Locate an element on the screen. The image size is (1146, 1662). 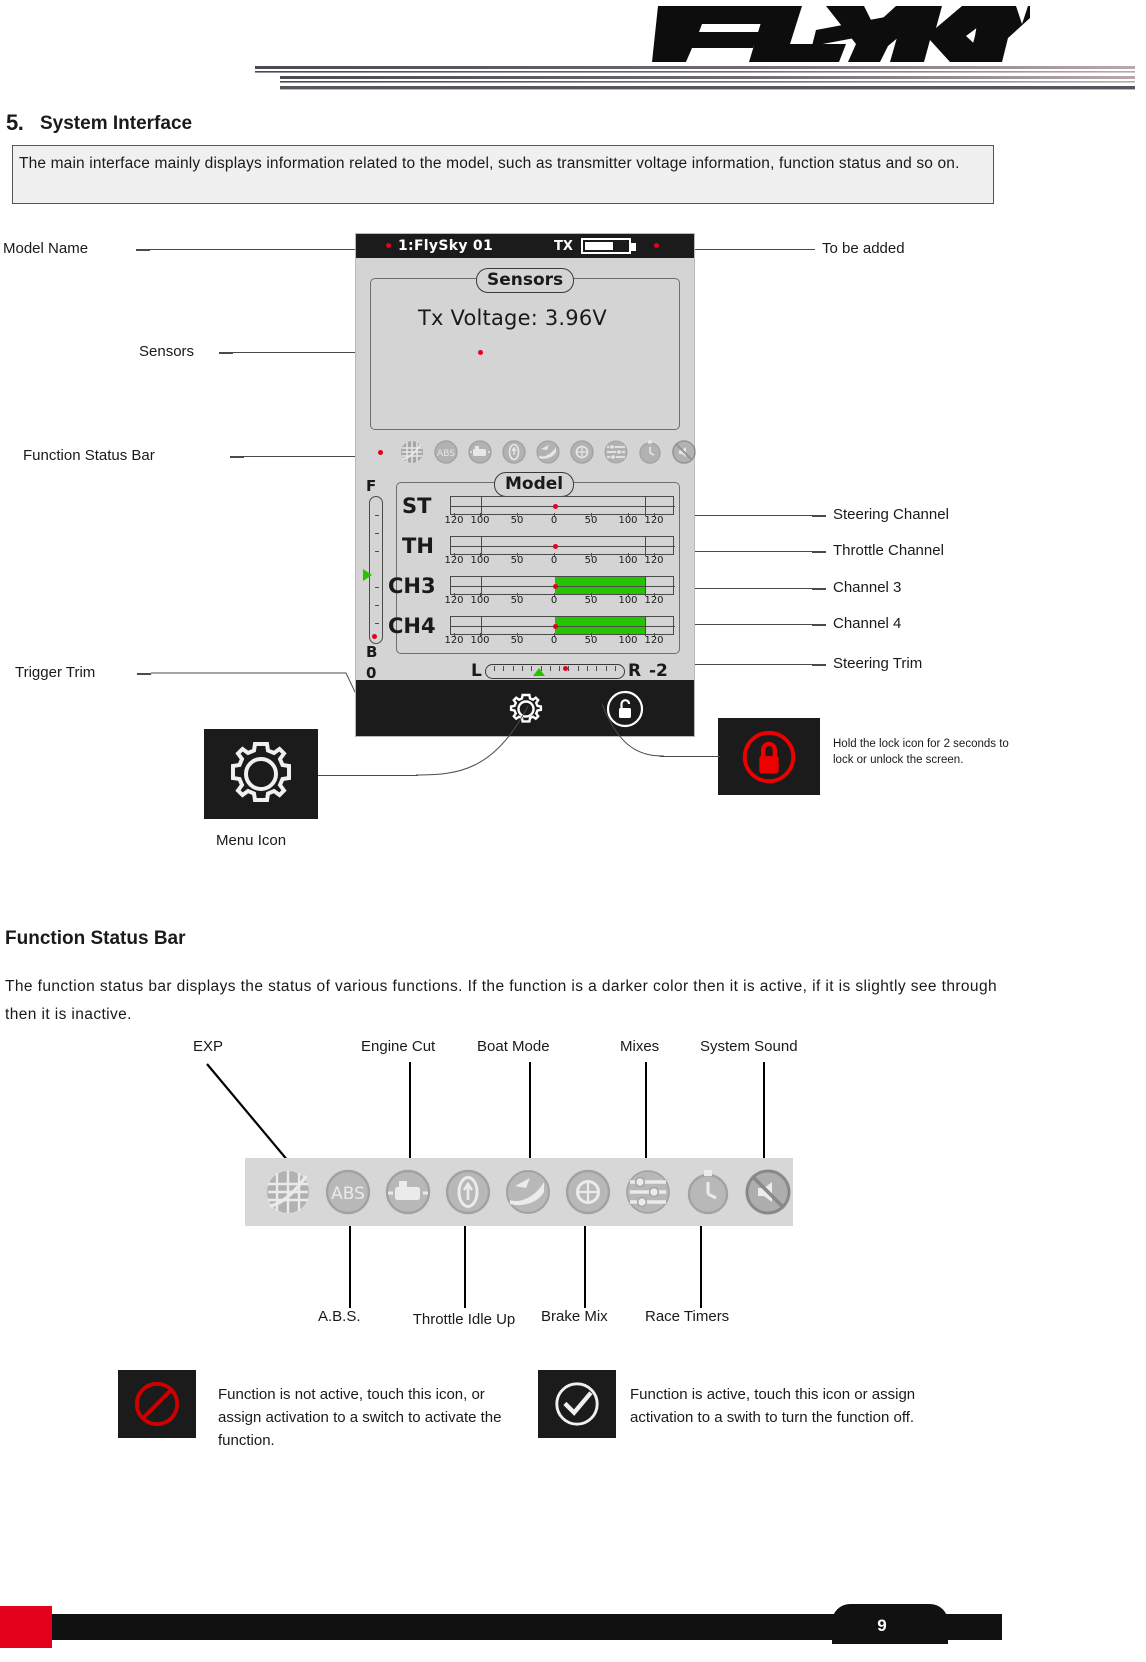
channel-label: TH is located at coordinates (418, 546).